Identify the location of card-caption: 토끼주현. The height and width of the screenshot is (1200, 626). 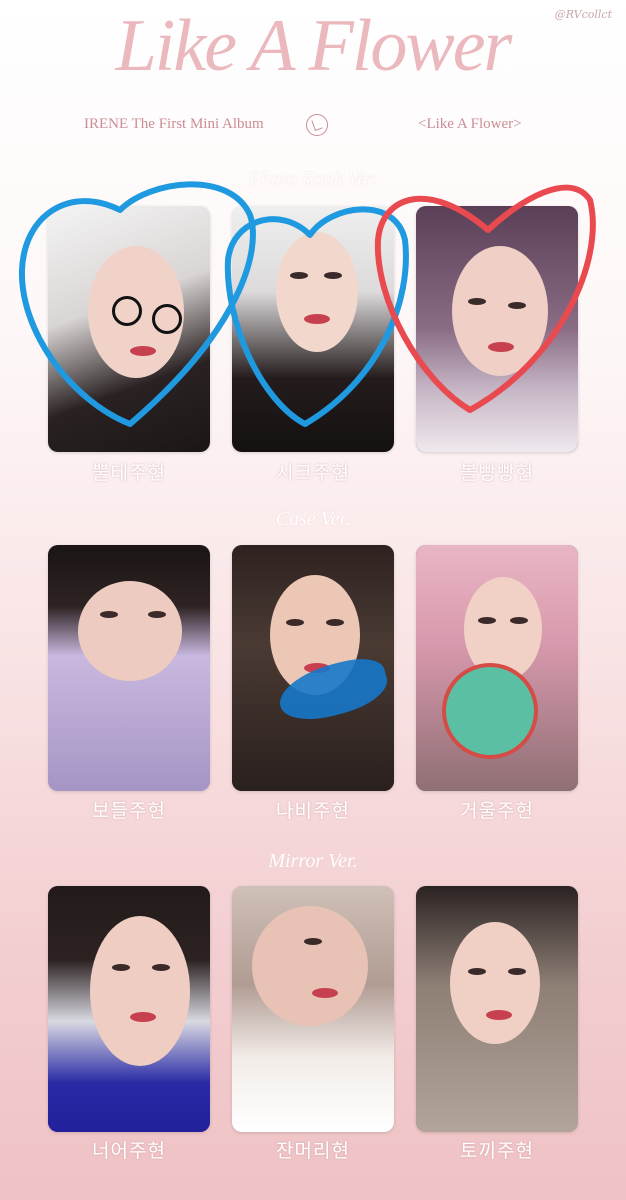
(497, 1151).